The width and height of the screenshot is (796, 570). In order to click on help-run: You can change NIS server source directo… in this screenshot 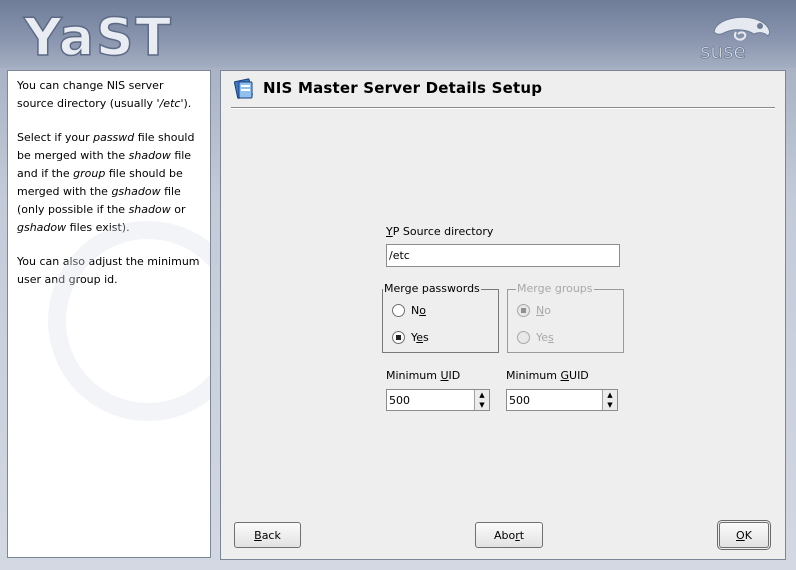, I will do `click(90, 94)`.